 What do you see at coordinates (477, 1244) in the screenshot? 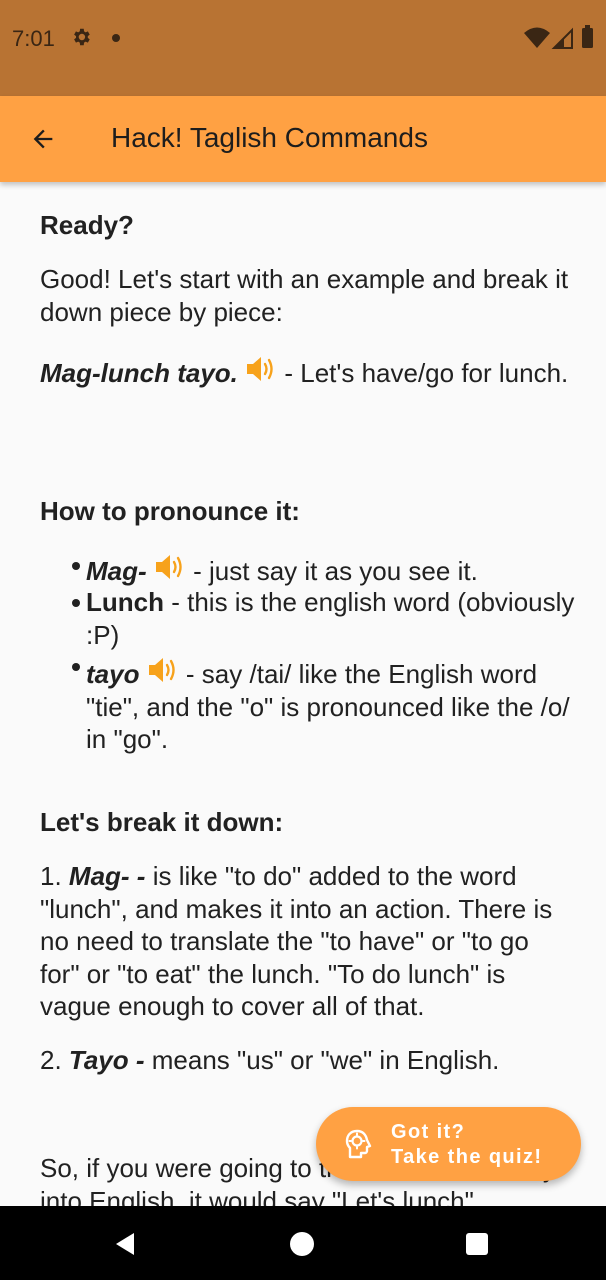
I see `recents-square-icon` at bounding box center [477, 1244].